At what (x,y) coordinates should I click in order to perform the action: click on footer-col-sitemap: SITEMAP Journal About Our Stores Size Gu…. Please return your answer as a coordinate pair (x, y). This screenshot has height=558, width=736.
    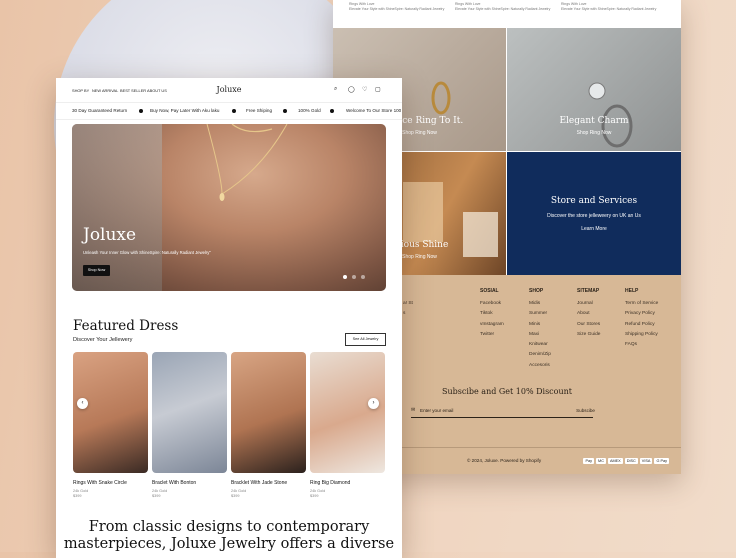
    Looking at the image, I should click on (588, 314).